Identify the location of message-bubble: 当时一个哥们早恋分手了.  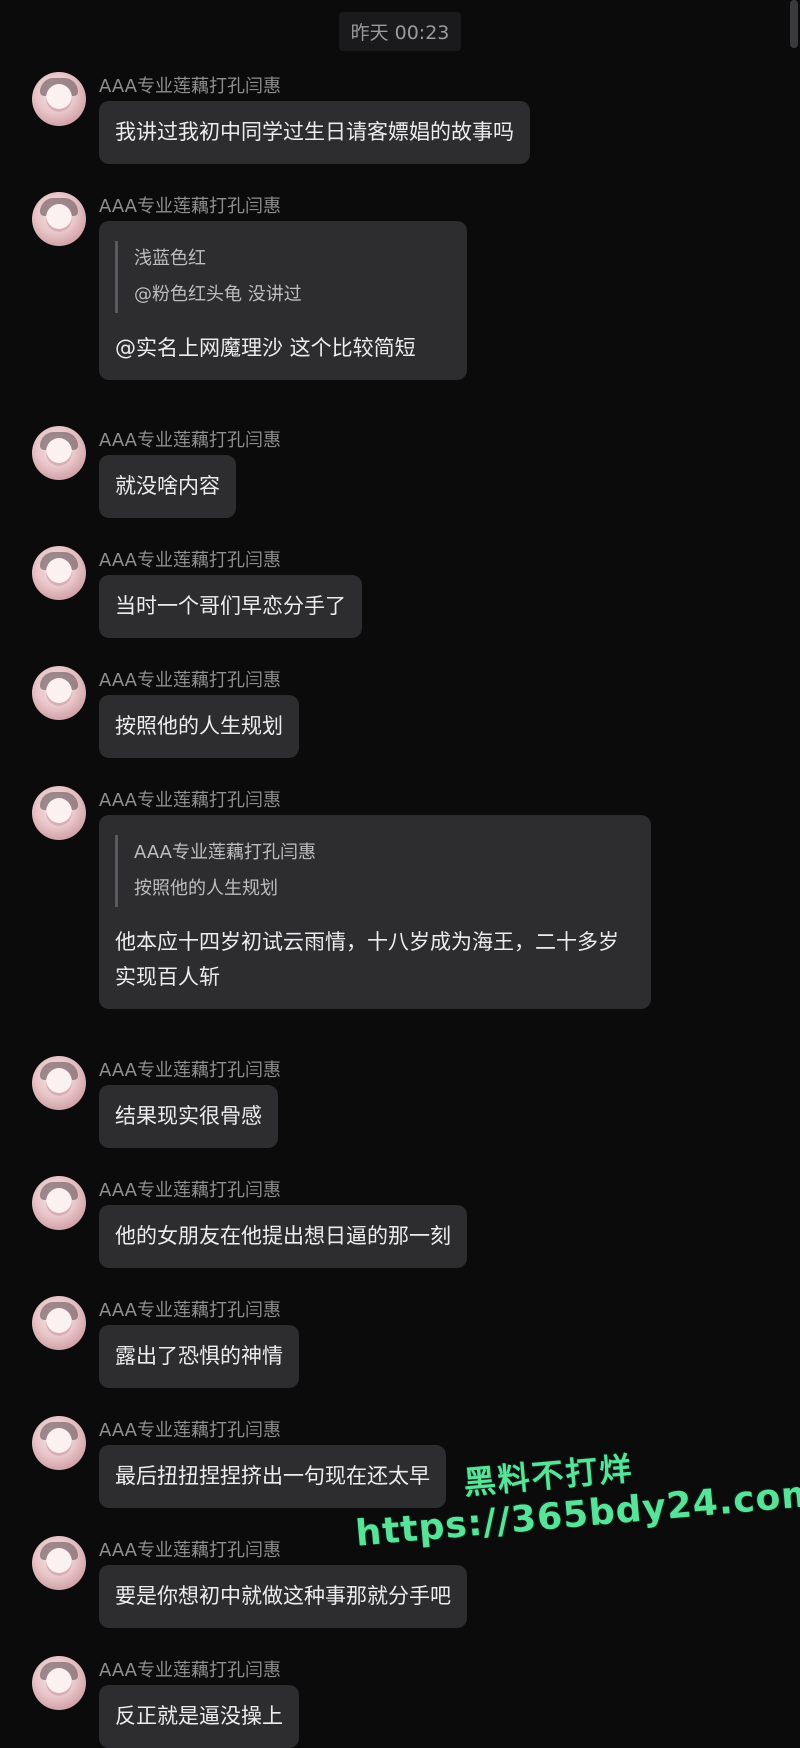
(230, 606).